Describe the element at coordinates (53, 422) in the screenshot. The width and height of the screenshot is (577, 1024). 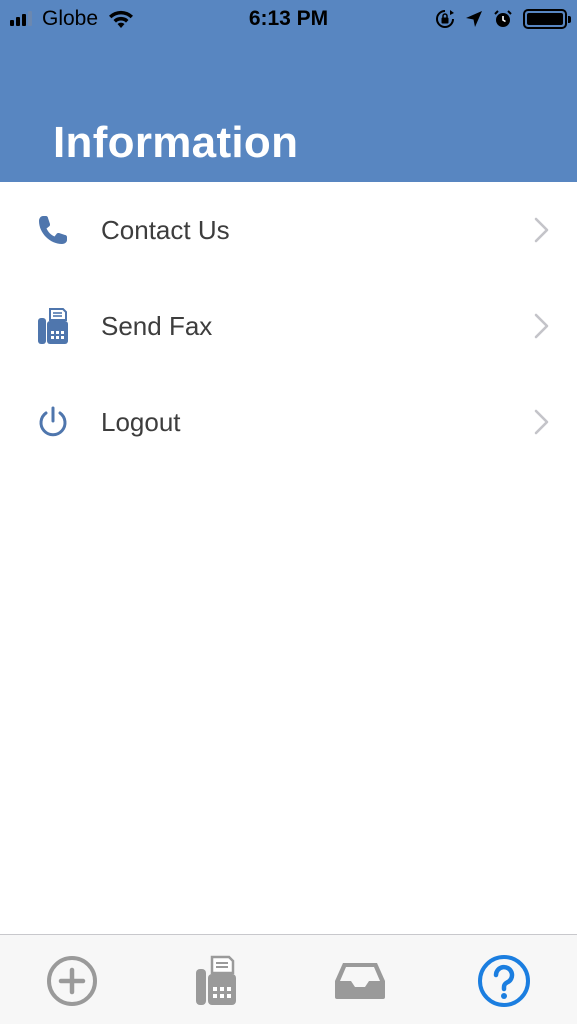
I see `power-icon` at that location.